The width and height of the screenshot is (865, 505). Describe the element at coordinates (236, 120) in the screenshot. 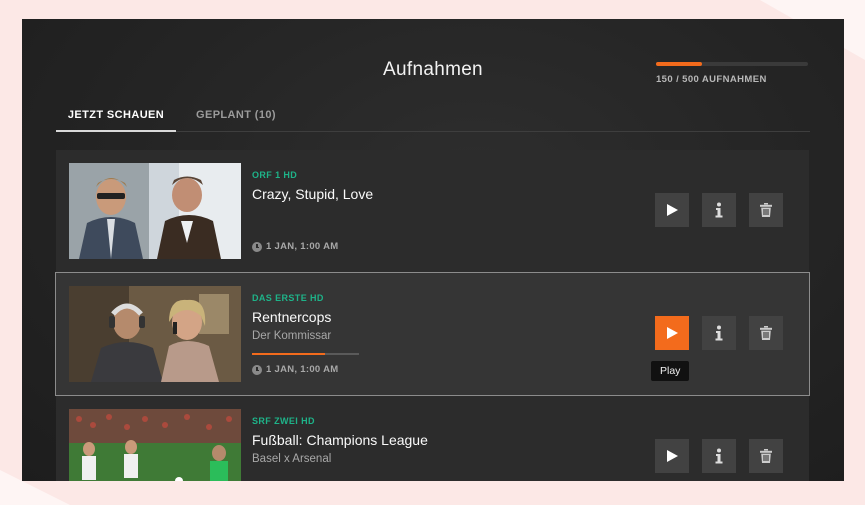

I see `tab-scheduled: GEPLANT (10)` at that location.